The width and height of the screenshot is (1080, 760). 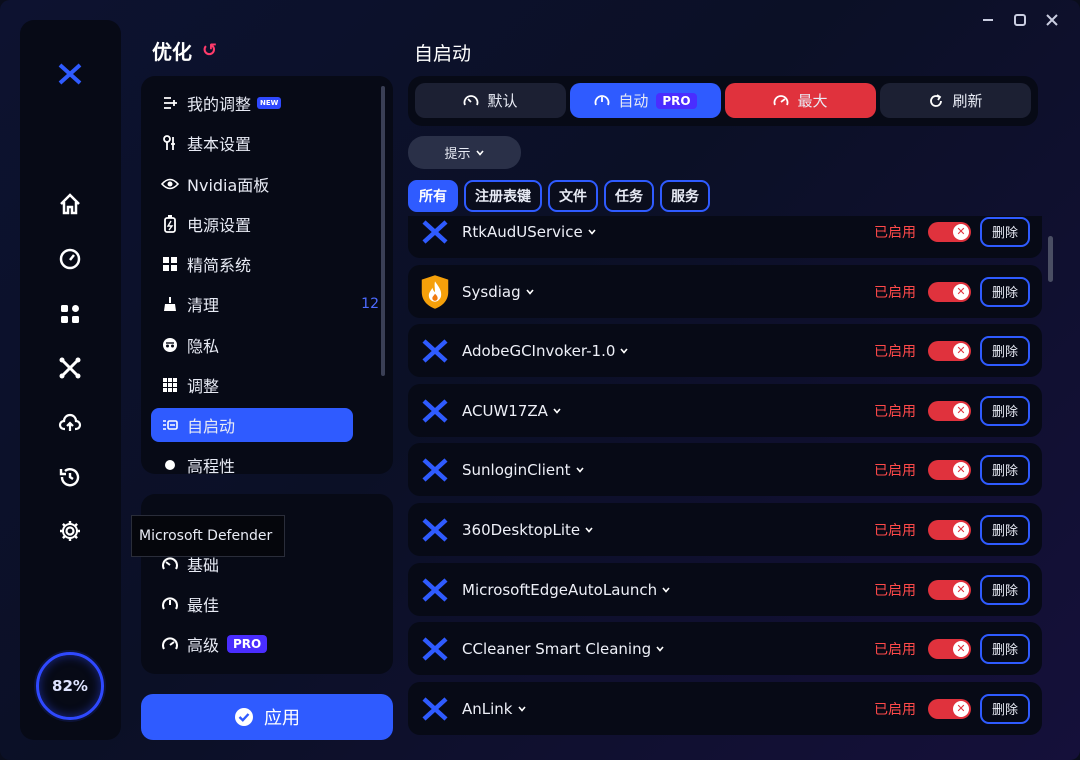 I want to click on filter-tabs: 所有 注册表键 文件 任务 服务, so click(x=559, y=196).